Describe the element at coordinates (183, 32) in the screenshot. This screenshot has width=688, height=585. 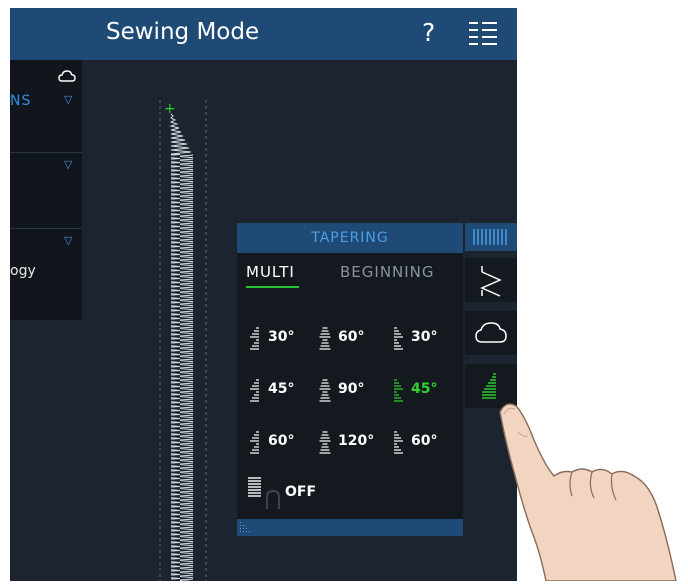
I see `page-title: Sewing Mode` at that location.